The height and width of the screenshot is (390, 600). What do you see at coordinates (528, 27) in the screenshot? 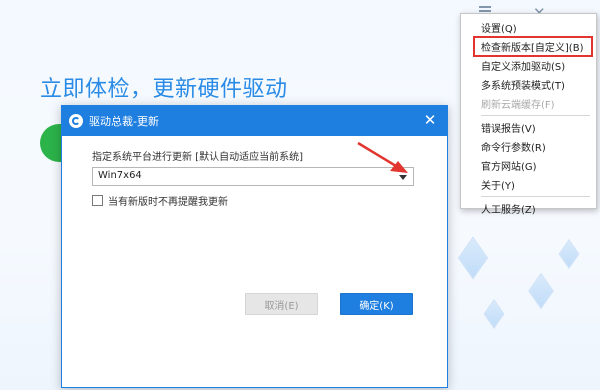
I see `menu-item-settings: 设置(Q)` at bounding box center [528, 27].